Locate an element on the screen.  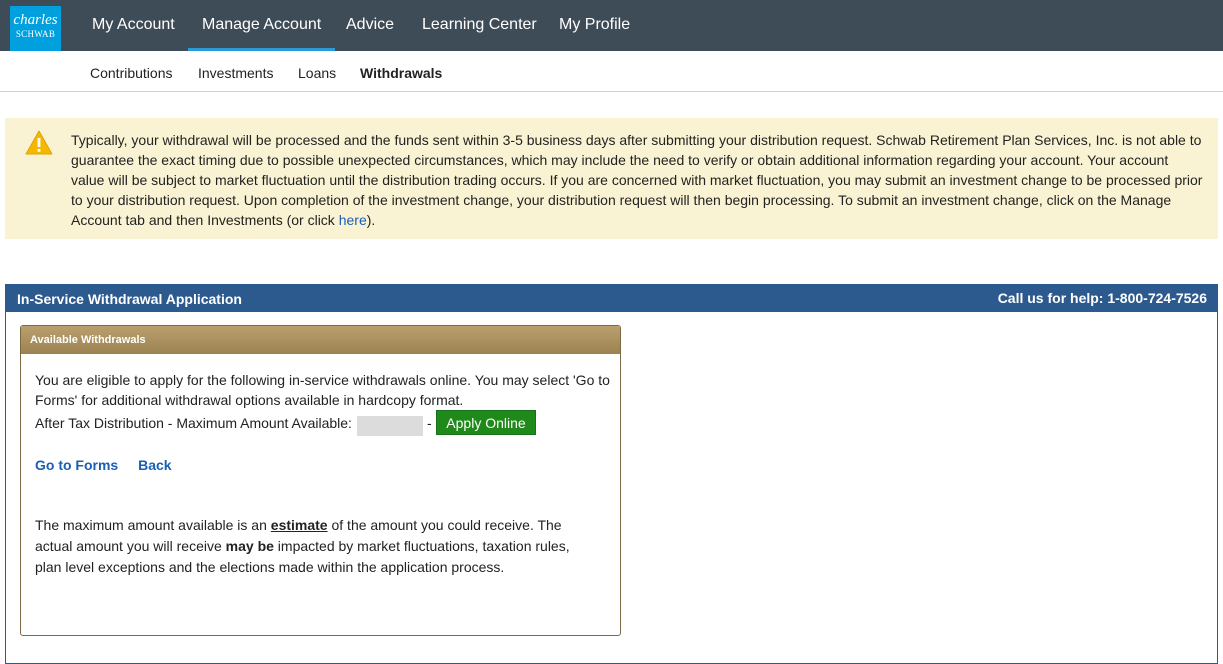
logo-line1: charles is located at coordinates (35, 20).